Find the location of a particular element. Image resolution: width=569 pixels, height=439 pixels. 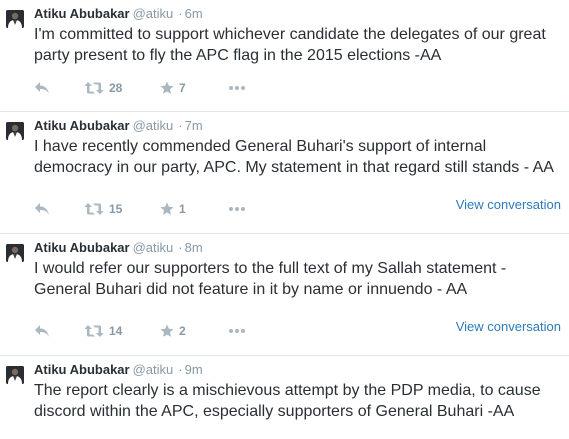

retweet-button: 15 is located at coordinates (103, 209).